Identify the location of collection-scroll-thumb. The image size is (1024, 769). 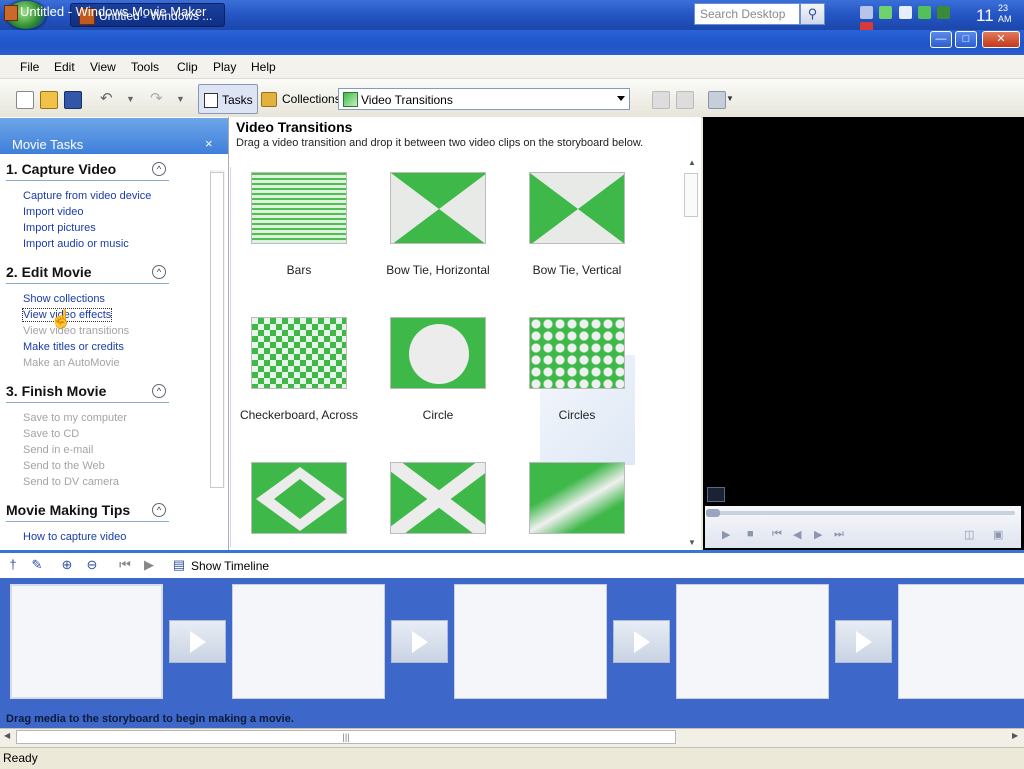
(691, 195).